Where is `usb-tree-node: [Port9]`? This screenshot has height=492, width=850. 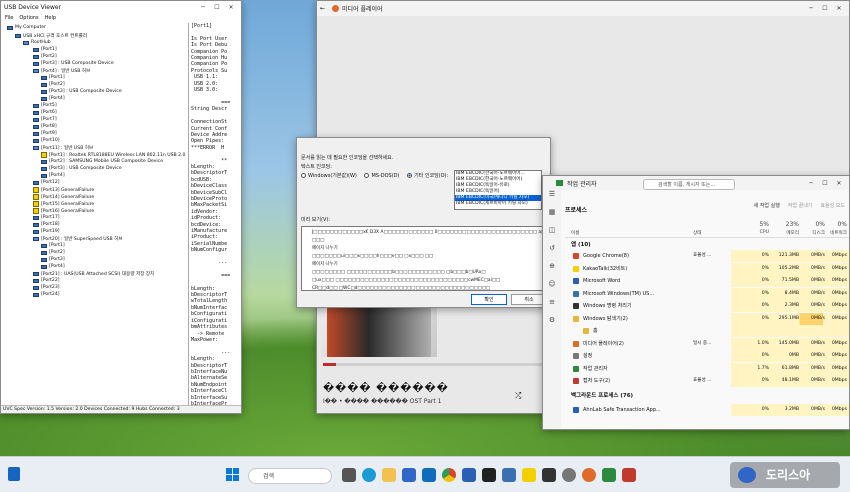 usb-tree-node: [Port9] is located at coordinates (45, 133).